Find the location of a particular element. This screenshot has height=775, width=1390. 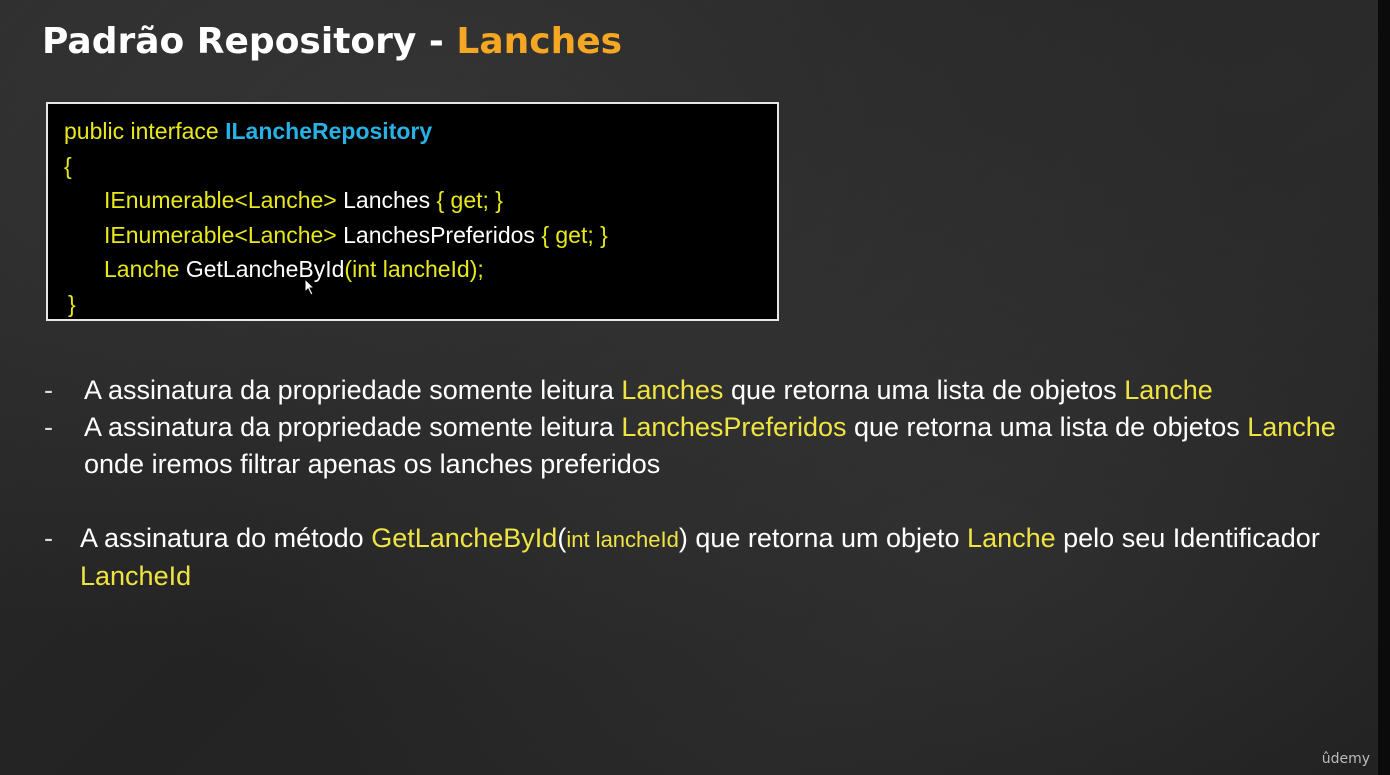

bullet-text: pelo seu Identificador is located at coordinates (1187, 538).